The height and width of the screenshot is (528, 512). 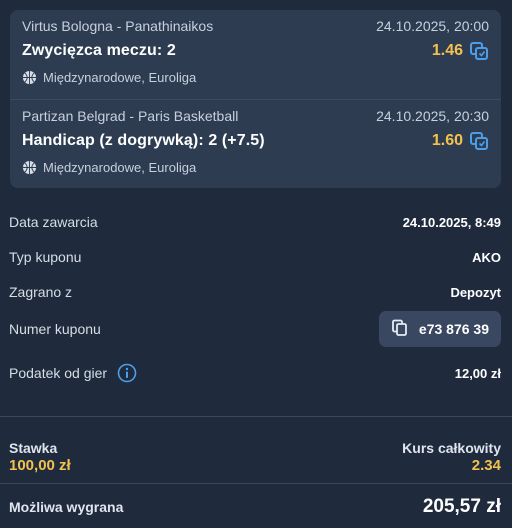 I want to click on tax-label: Podatek od gier, so click(x=58, y=373).